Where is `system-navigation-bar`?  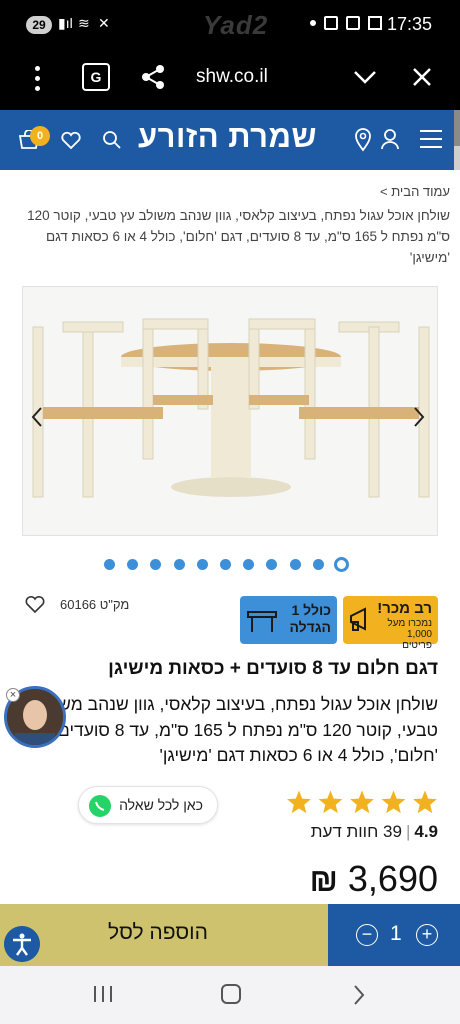 system-navigation-bar is located at coordinates (230, 995).